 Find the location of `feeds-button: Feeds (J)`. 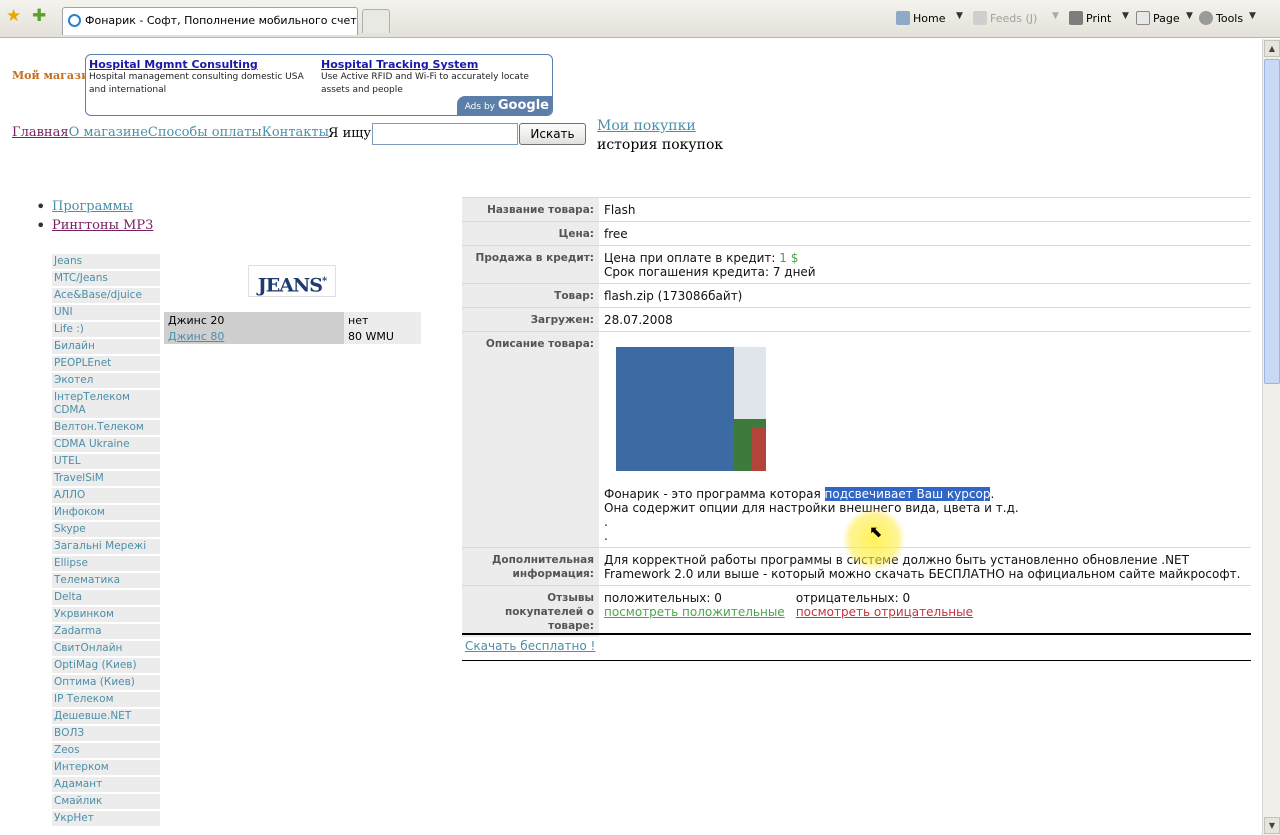

feeds-button: Feeds (J) is located at coordinates (1005, 18).